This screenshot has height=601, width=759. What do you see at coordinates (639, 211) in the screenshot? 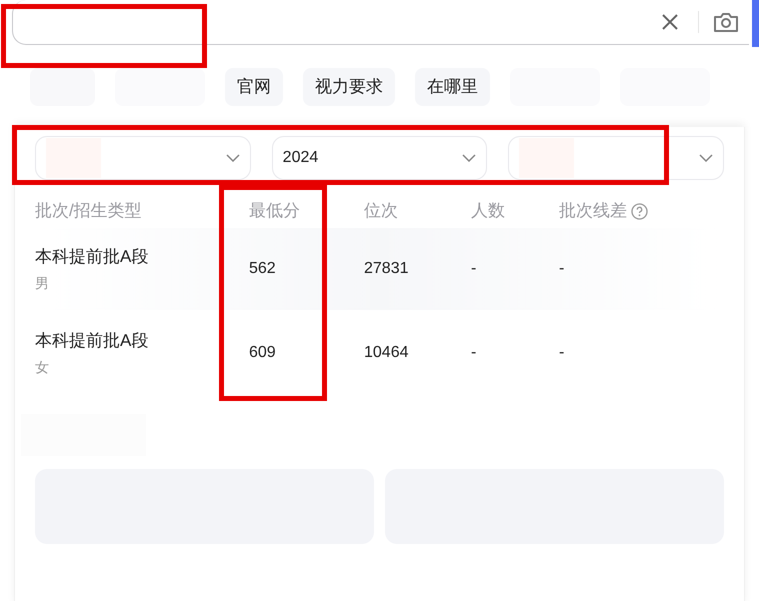
I see `help-icon` at bounding box center [639, 211].